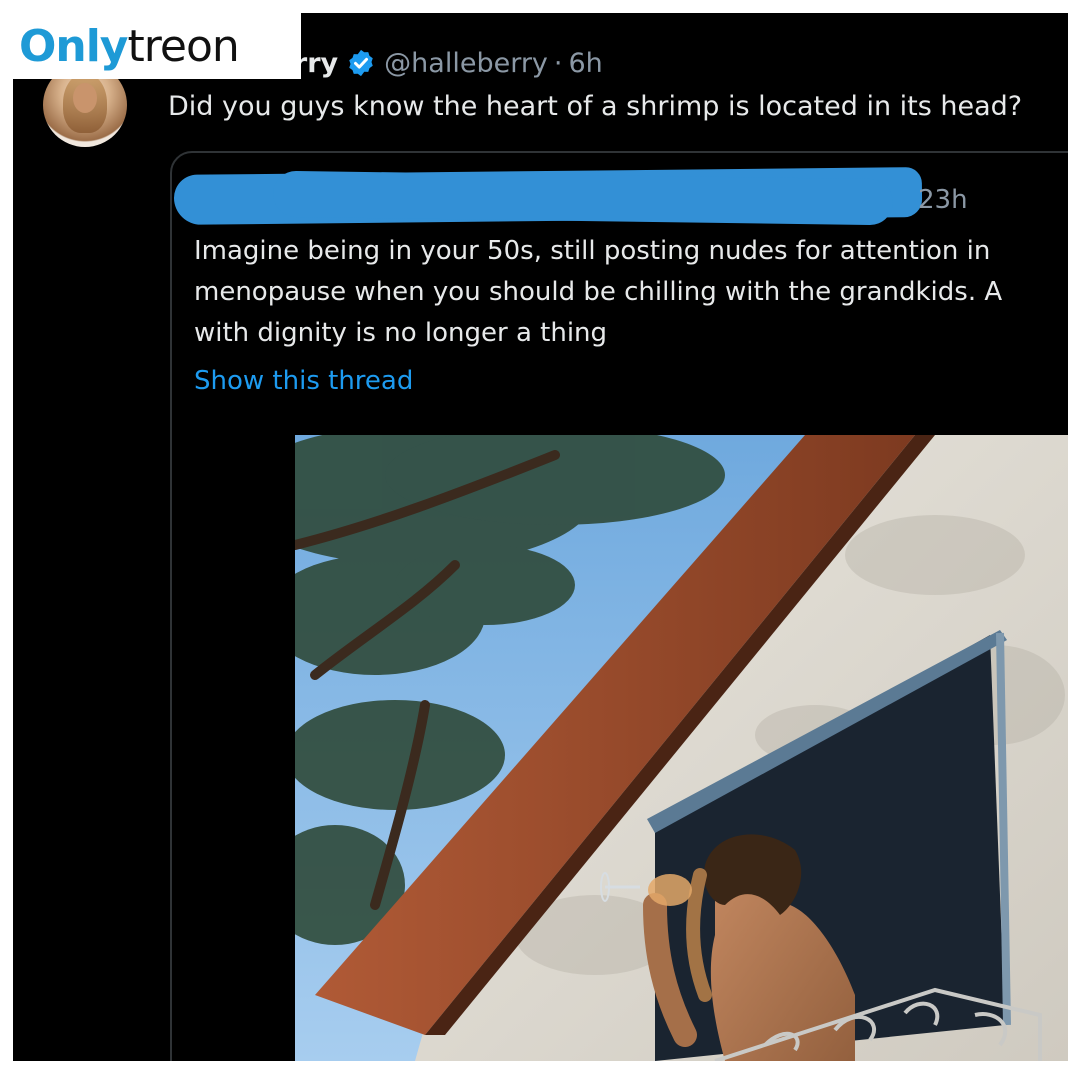 This screenshot has width=1080, height=1079. What do you see at coordinates (586, 63) in the screenshot?
I see `tweet-timestamp: 6h` at bounding box center [586, 63].